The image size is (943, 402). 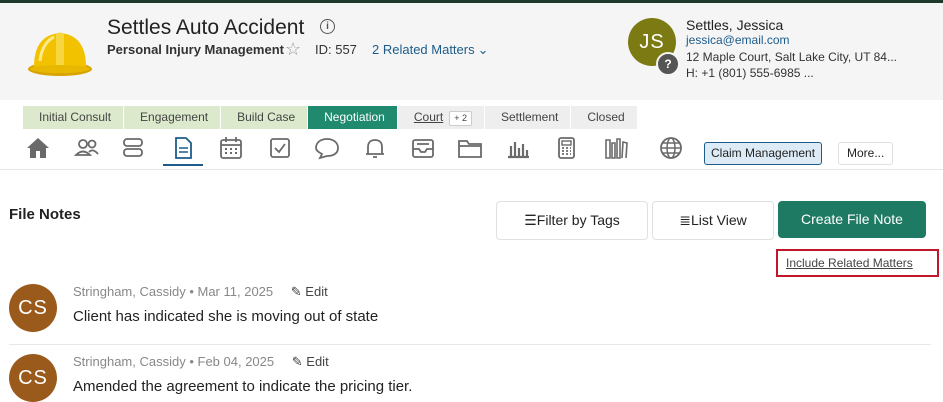 What do you see at coordinates (483, 49) in the screenshot?
I see `chevron-down-icon: ⌄` at bounding box center [483, 49].